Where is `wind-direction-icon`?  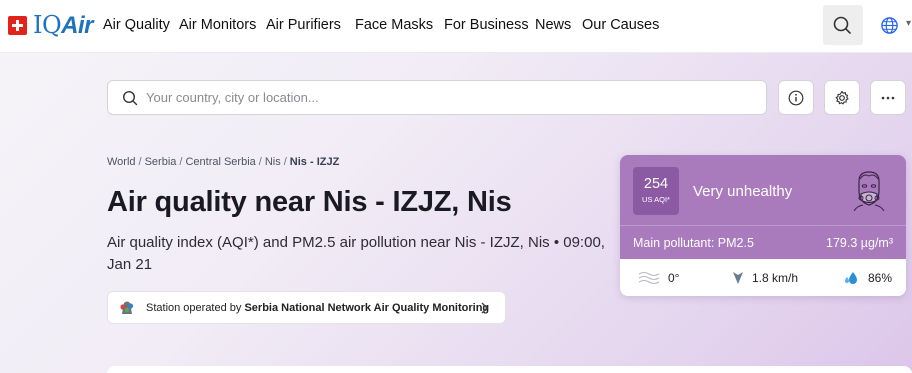 wind-direction-icon is located at coordinates (738, 278).